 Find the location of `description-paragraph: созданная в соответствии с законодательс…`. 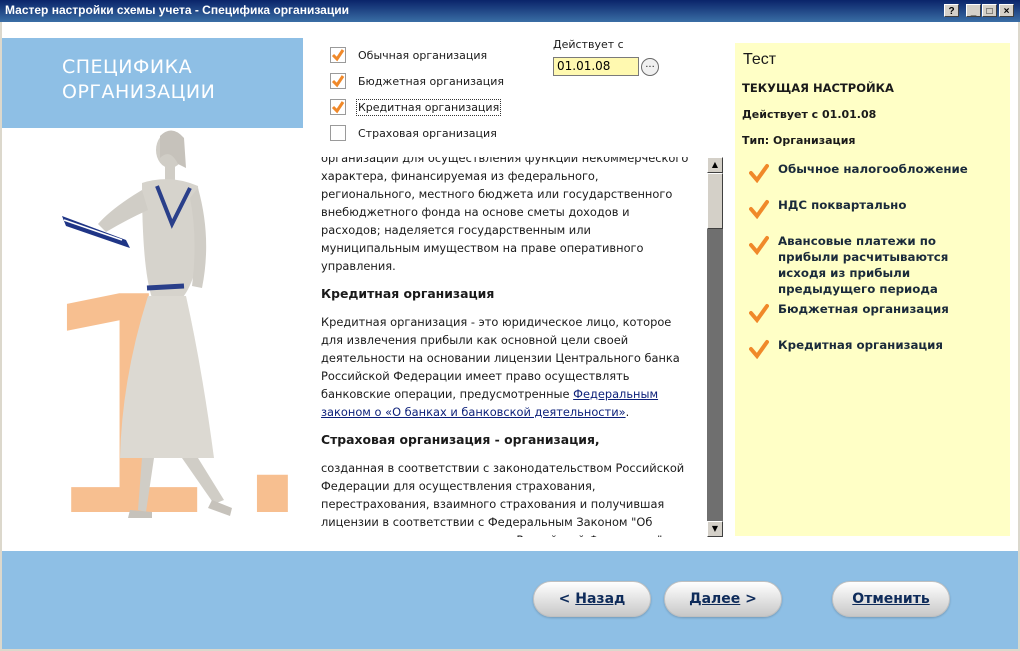

description-paragraph: созданная в соответствии с законодательс… is located at coordinates (503, 499).